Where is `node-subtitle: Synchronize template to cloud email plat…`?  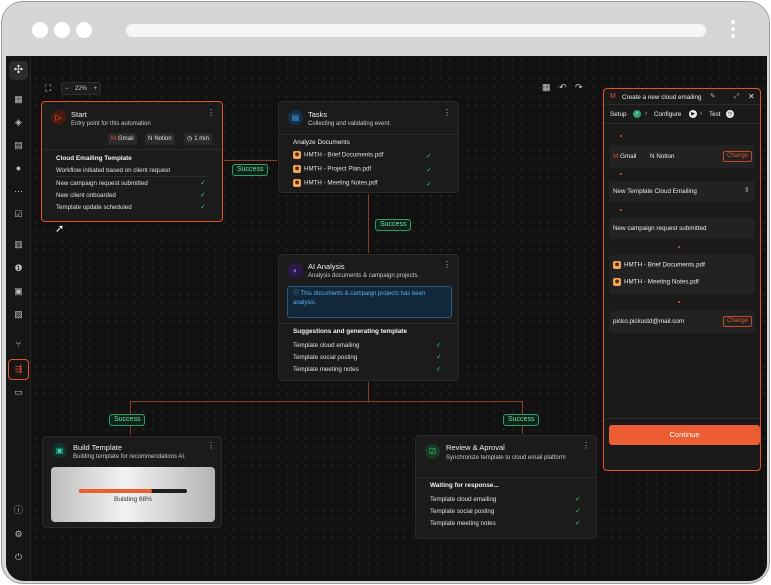
node-subtitle: Synchronize template to cloud email plat… is located at coordinates (506, 458).